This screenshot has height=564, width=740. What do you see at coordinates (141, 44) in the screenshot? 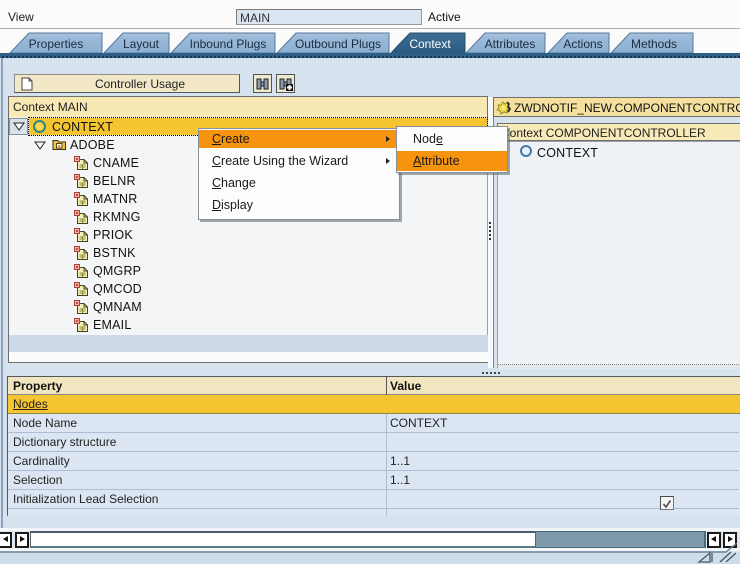
I see `svg-text: Layout` at bounding box center [141, 44].